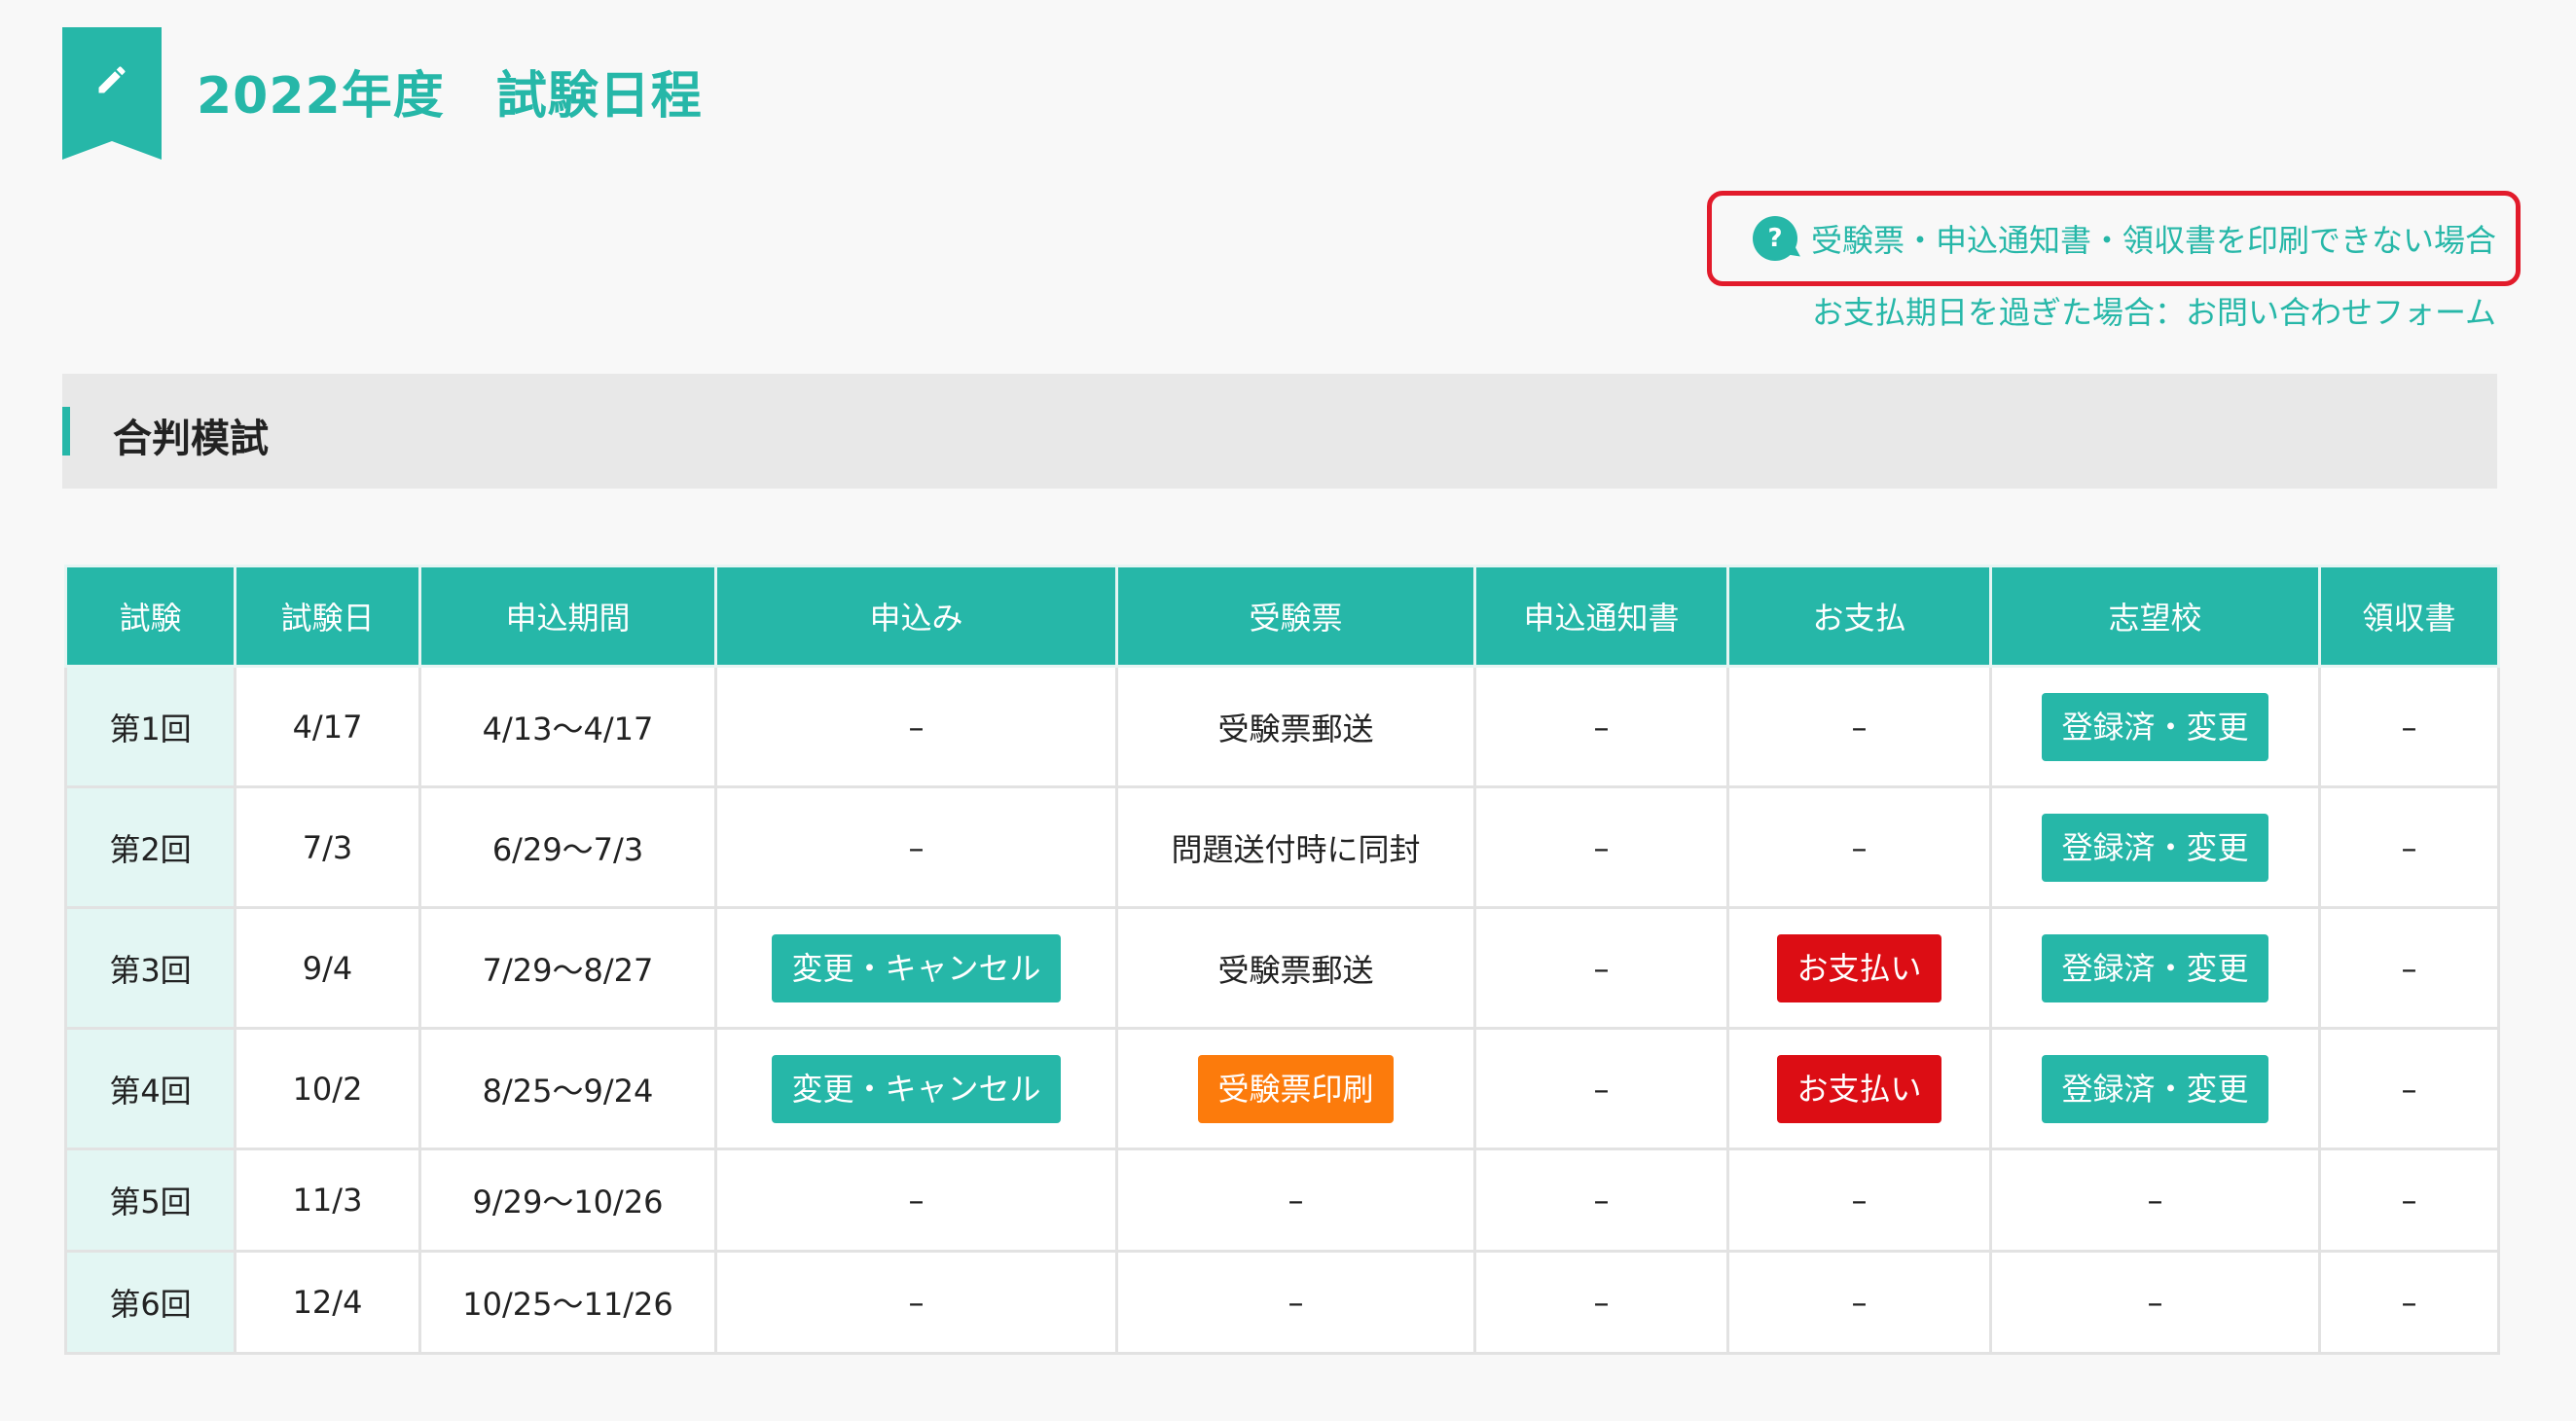  Describe the element at coordinates (191, 439) in the screenshot. I see `section-title: 合判模試` at that location.